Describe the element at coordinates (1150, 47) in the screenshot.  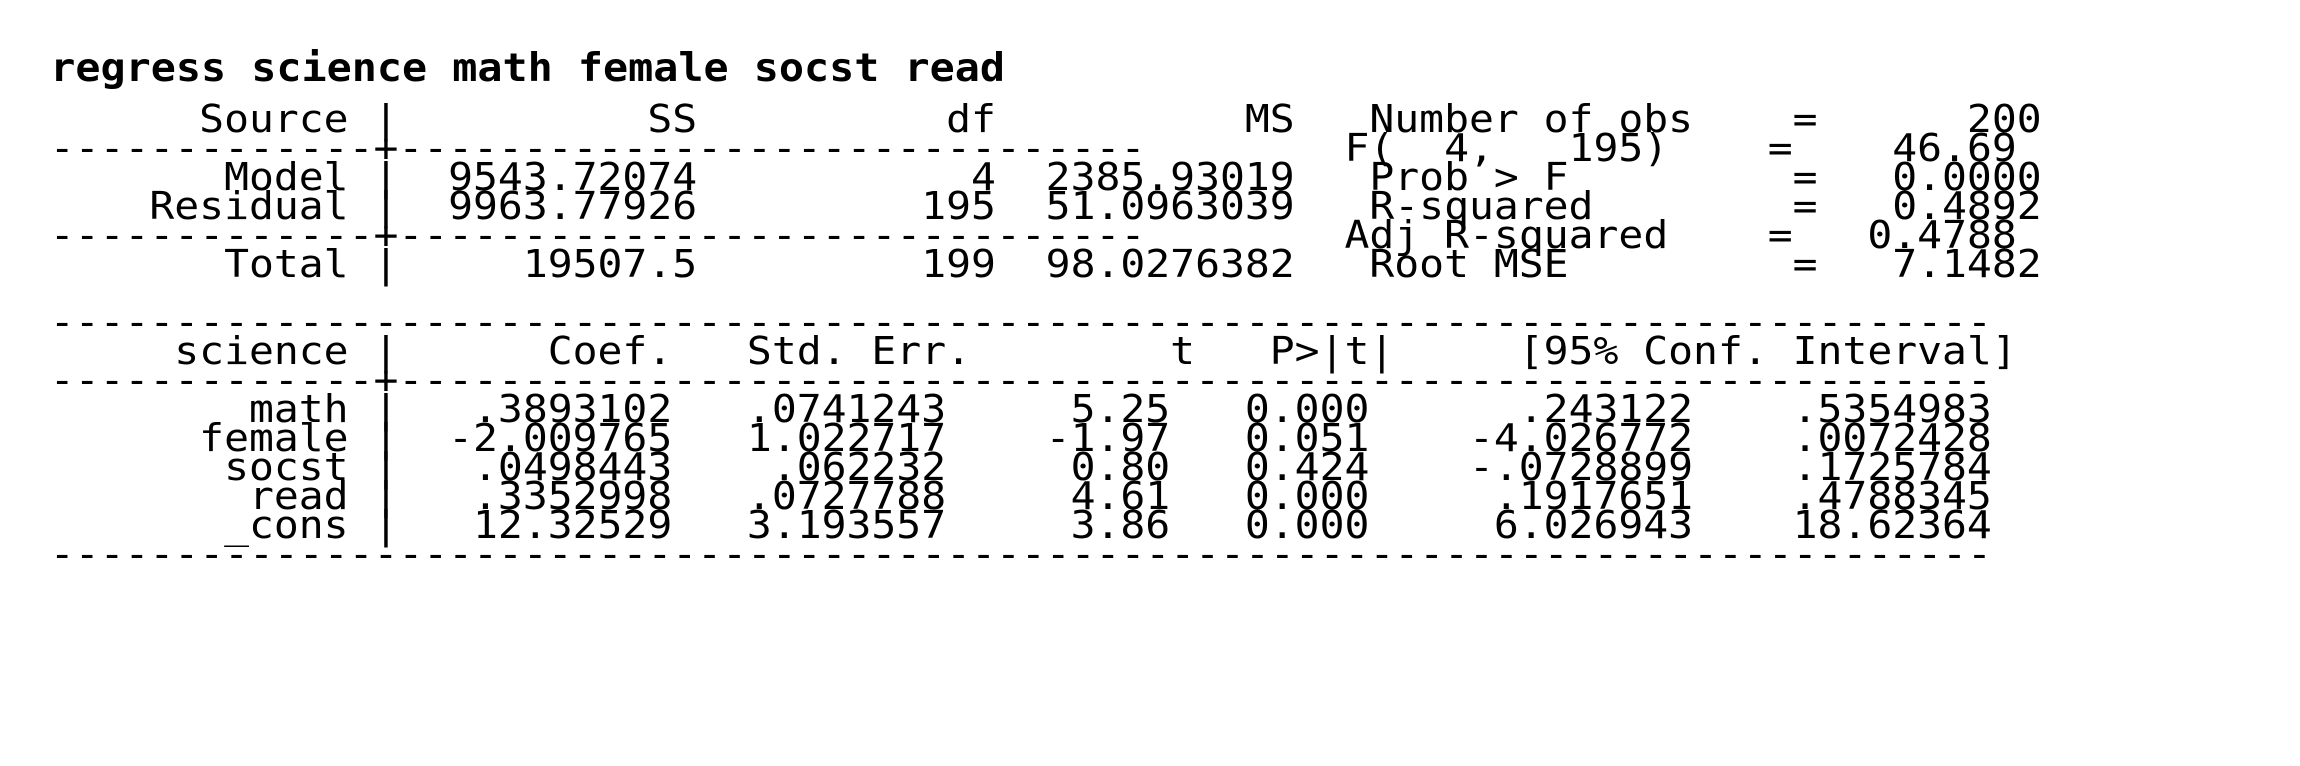
I see `command-line: regress science math female socst read` at that location.